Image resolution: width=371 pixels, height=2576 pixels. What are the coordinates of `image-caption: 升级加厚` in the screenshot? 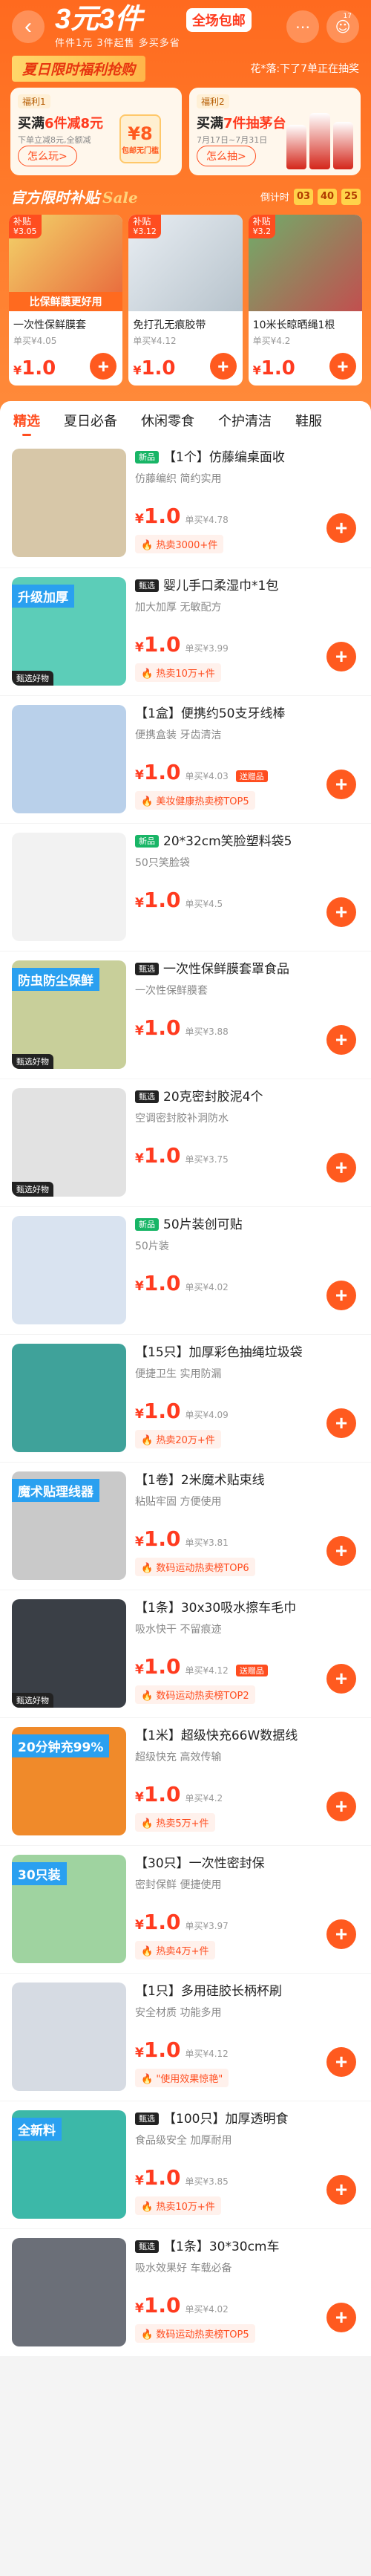 It's located at (43, 596).